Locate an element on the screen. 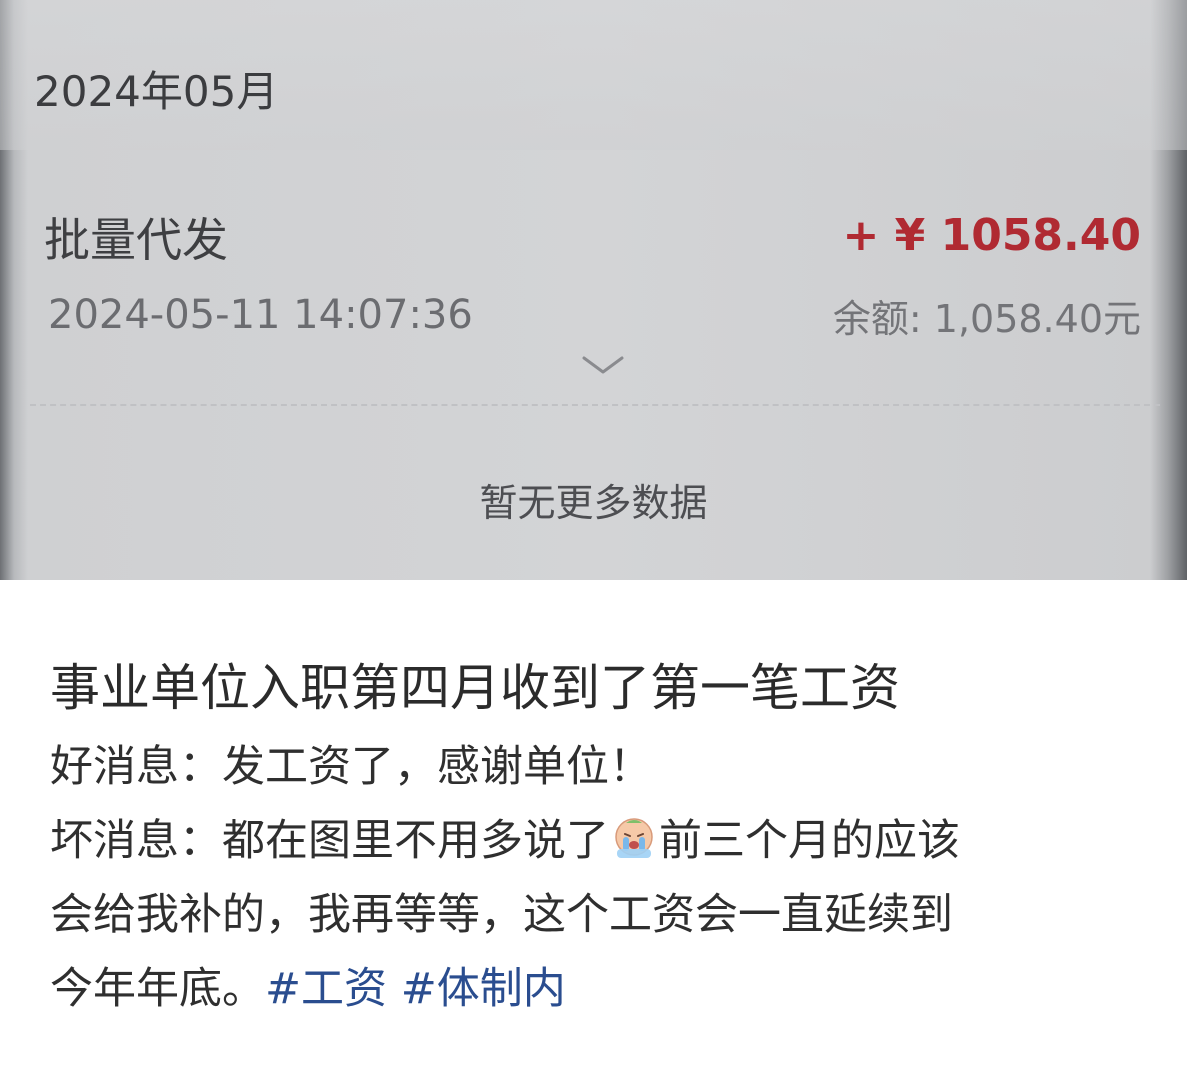 The image size is (1187, 1080). post-line-last: 今年年底。#工资 #体制内 is located at coordinates (600, 989).